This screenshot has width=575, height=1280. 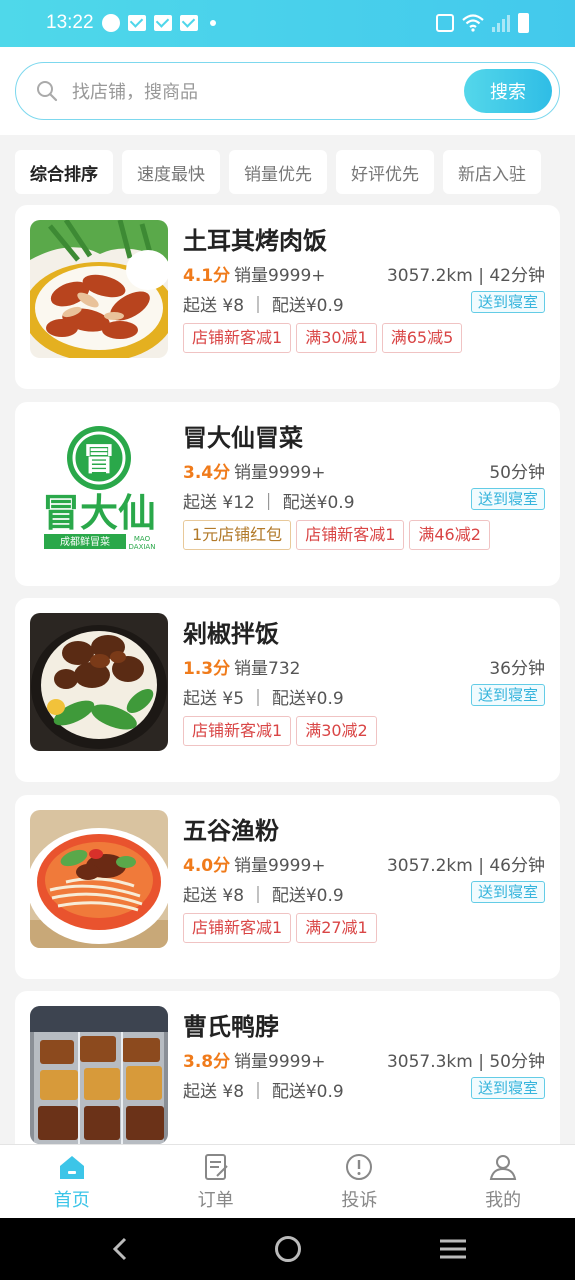 What do you see at coordinates (287, 23) in the screenshot?
I see `status-bar: 13:22` at bounding box center [287, 23].